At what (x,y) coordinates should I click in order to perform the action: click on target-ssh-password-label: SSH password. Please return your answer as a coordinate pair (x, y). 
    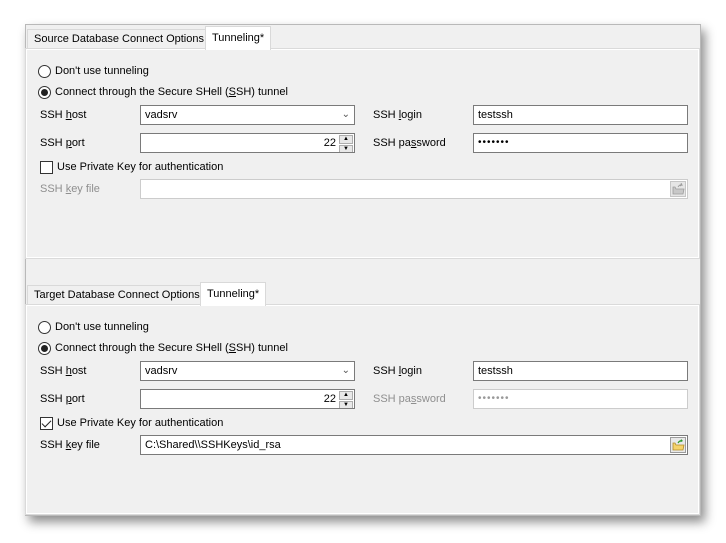
    Looking at the image, I should click on (409, 399).